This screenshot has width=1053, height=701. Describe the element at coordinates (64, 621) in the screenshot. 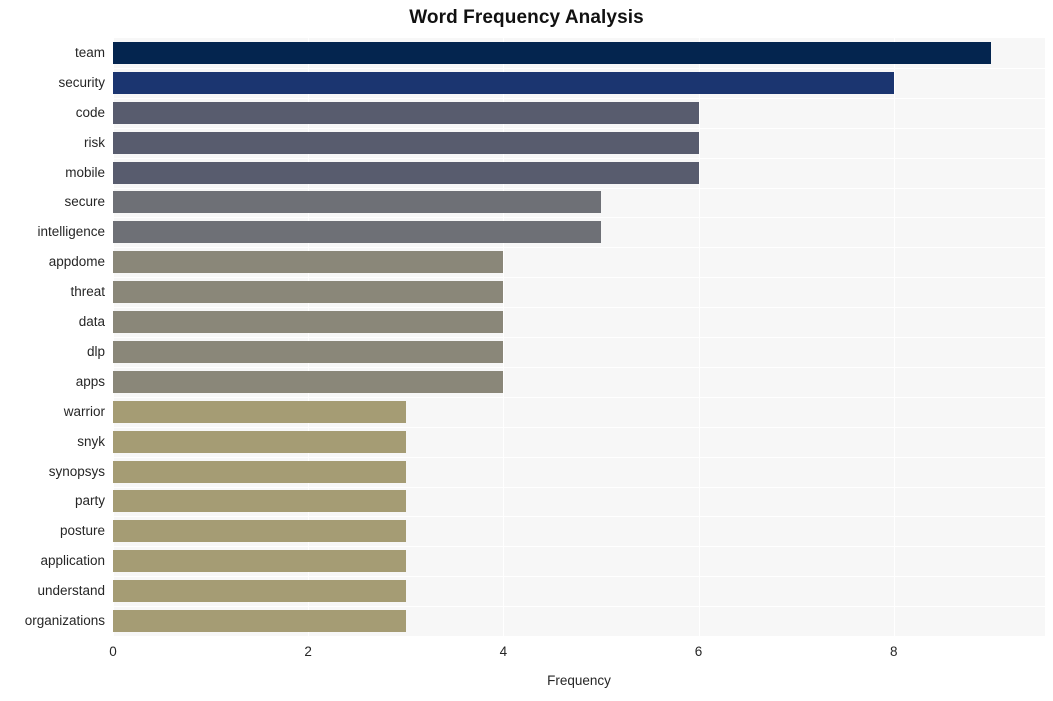

I see `y-tick-label: organizations` at that location.